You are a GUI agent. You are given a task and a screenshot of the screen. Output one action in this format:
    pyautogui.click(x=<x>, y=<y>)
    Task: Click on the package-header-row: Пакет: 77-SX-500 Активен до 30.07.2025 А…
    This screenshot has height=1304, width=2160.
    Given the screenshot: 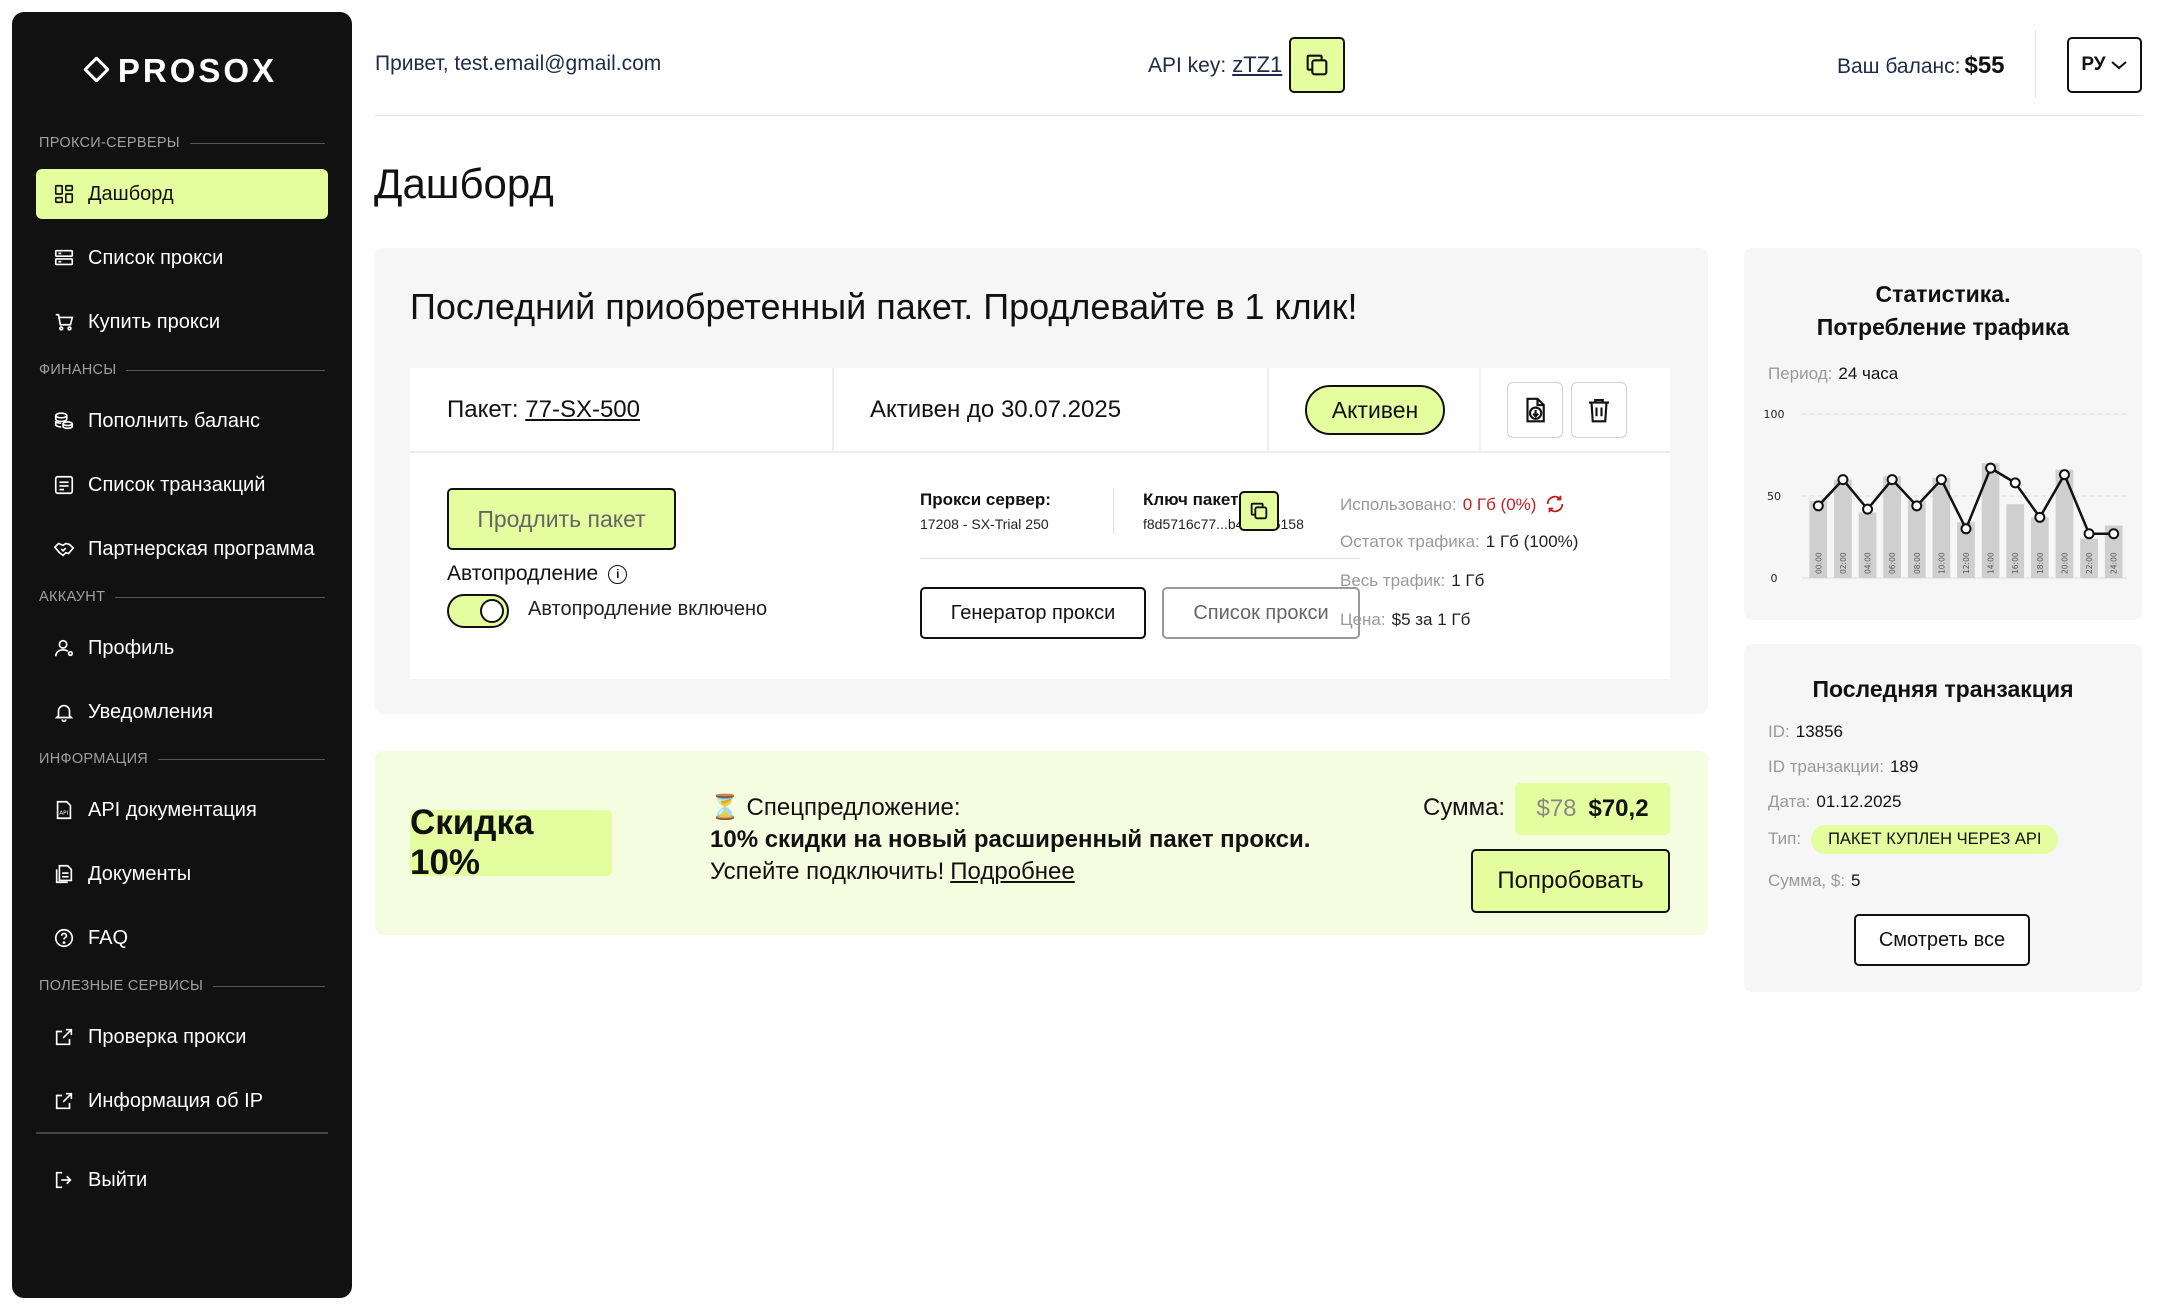 What is the action you would take?
    pyautogui.click(x=1040, y=410)
    